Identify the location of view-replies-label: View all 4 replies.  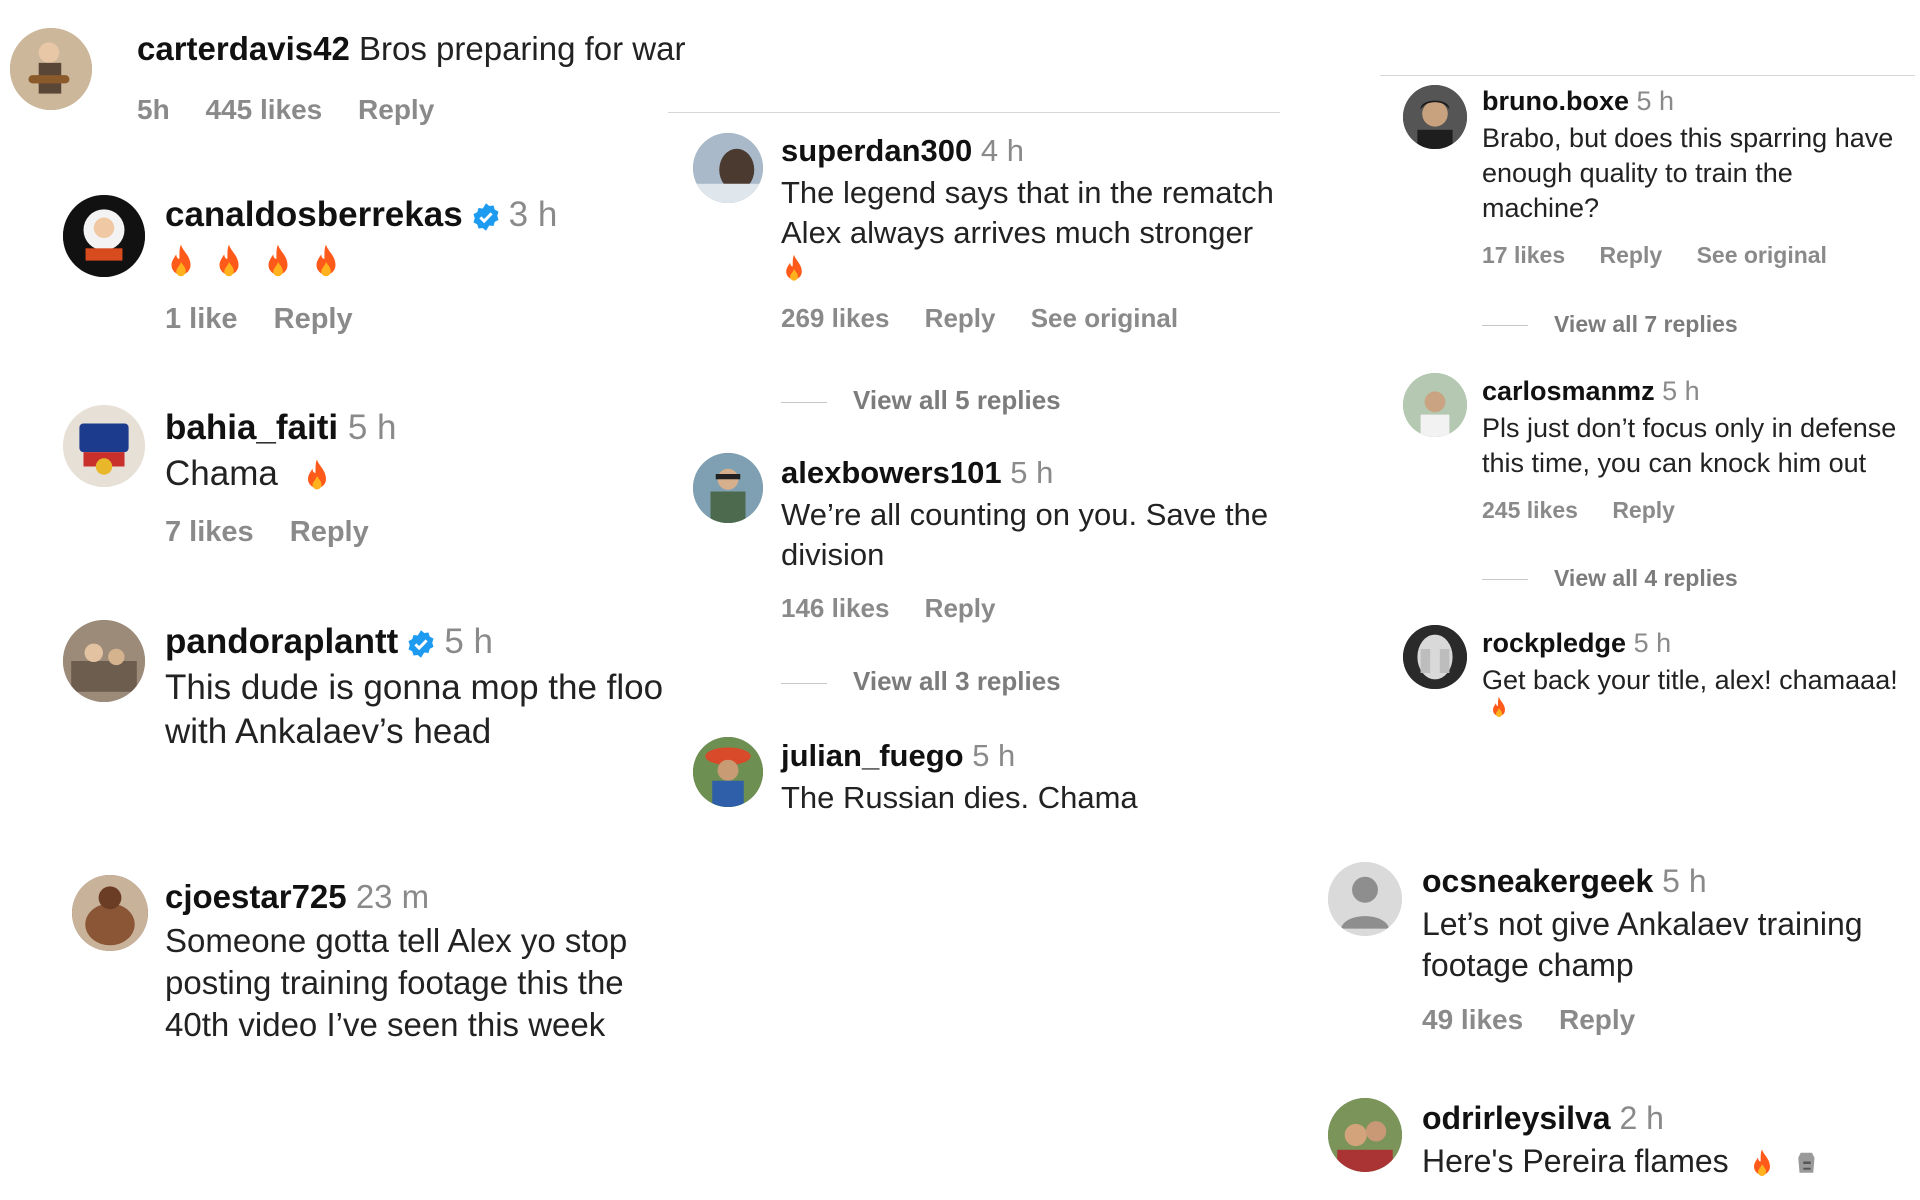
(1646, 578).